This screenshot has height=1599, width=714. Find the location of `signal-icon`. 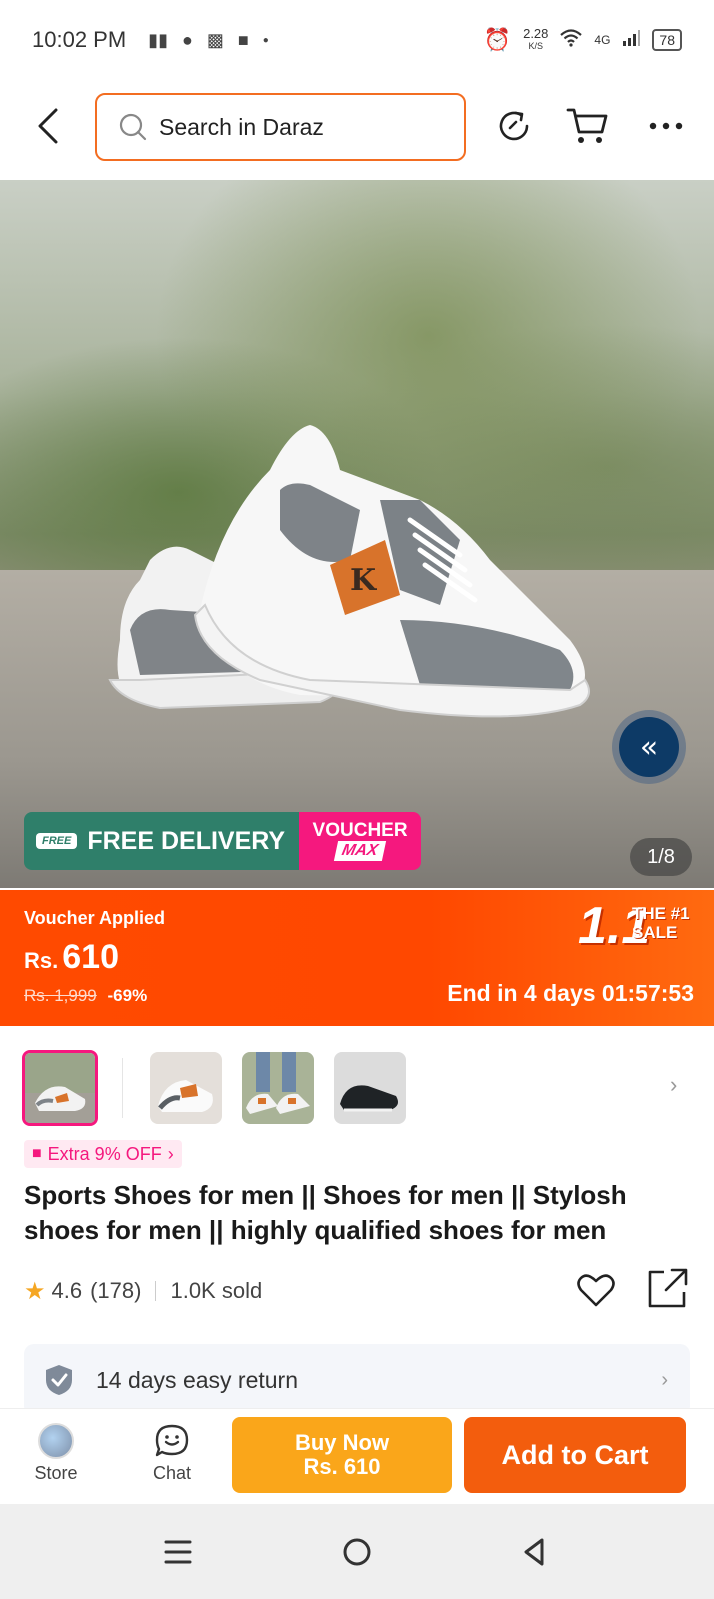

signal-icon is located at coordinates (631, 40).